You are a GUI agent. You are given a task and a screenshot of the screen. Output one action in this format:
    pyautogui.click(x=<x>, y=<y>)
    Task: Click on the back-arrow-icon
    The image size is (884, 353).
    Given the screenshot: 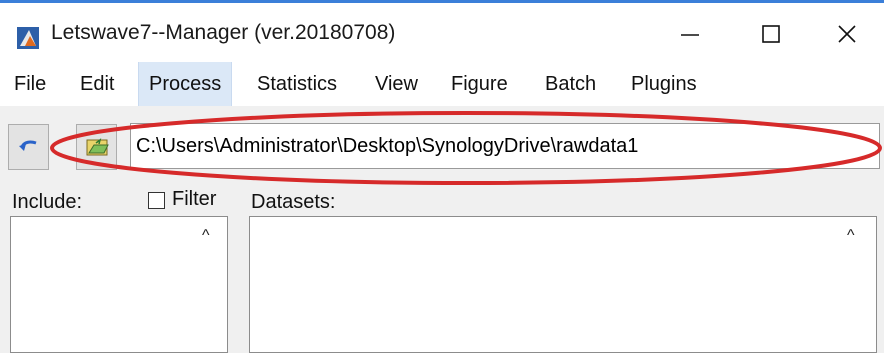 What is the action you would take?
    pyautogui.click(x=28, y=145)
    